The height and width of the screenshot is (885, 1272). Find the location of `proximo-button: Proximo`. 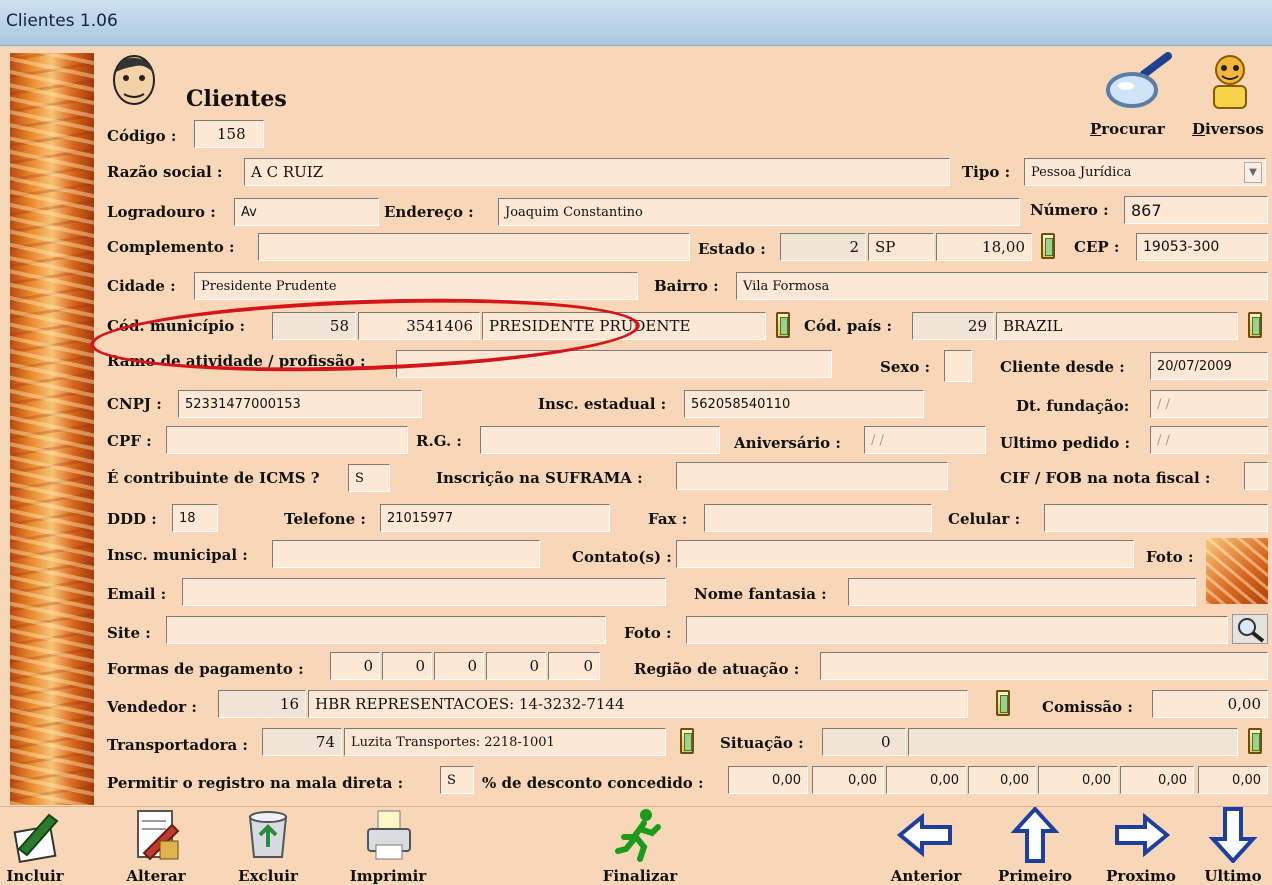

proximo-button: Proximo is located at coordinates (1141, 846).